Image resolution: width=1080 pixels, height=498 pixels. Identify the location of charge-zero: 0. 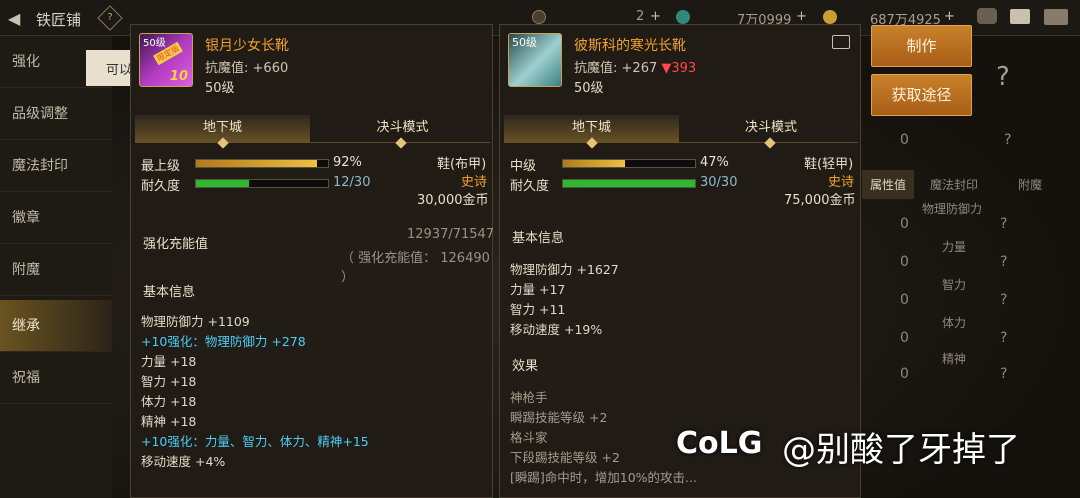
(904, 140).